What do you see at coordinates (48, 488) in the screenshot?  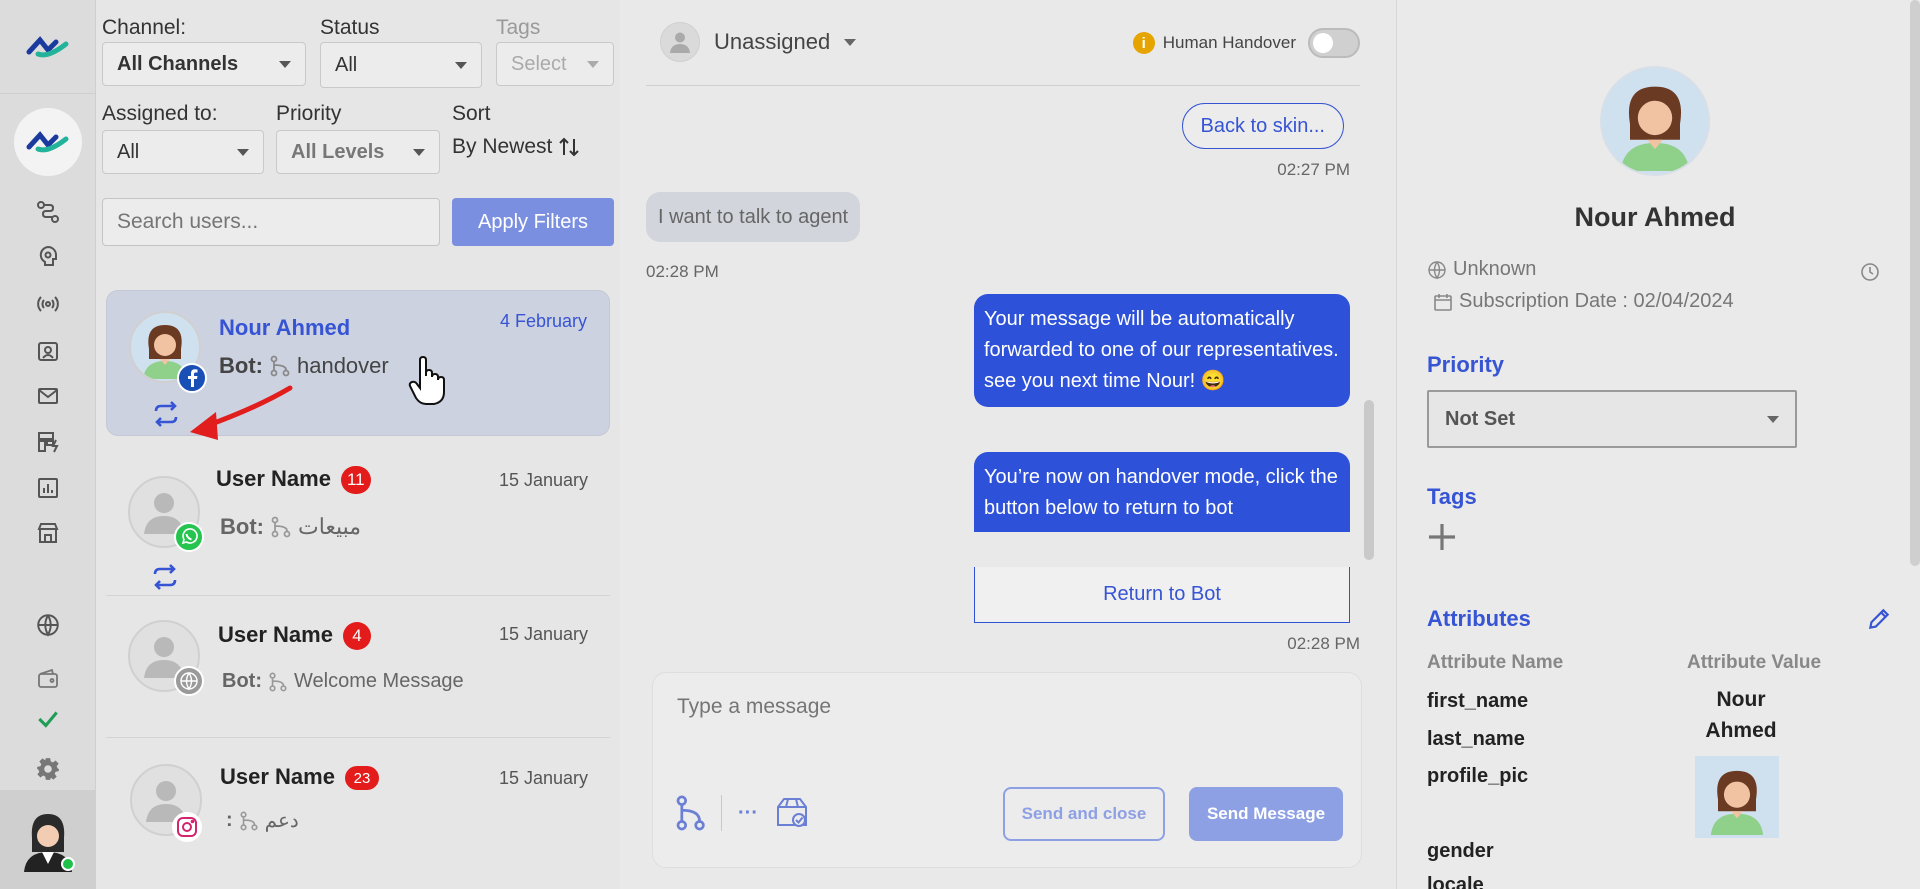 I see `analytics-icon` at bounding box center [48, 488].